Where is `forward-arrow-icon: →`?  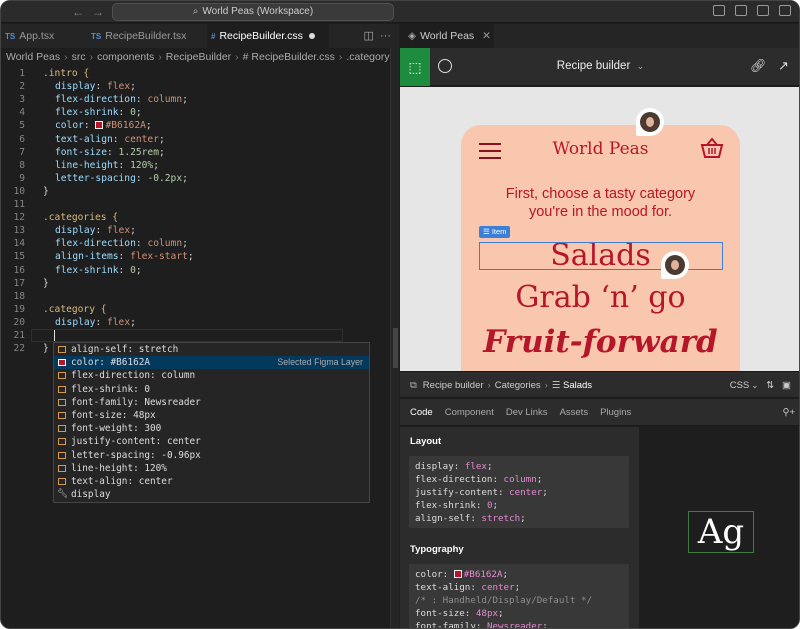
forward-arrow-icon: → is located at coordinates (98, 12).